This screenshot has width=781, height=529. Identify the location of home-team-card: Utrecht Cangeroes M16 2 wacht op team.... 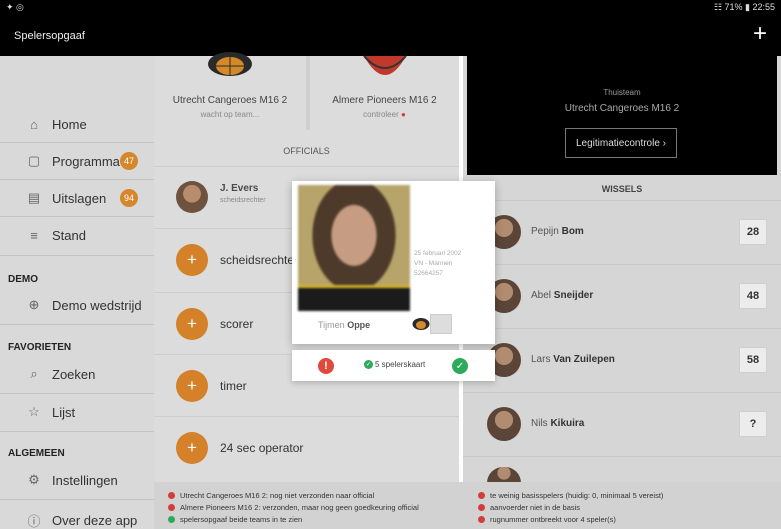
(230, 91).